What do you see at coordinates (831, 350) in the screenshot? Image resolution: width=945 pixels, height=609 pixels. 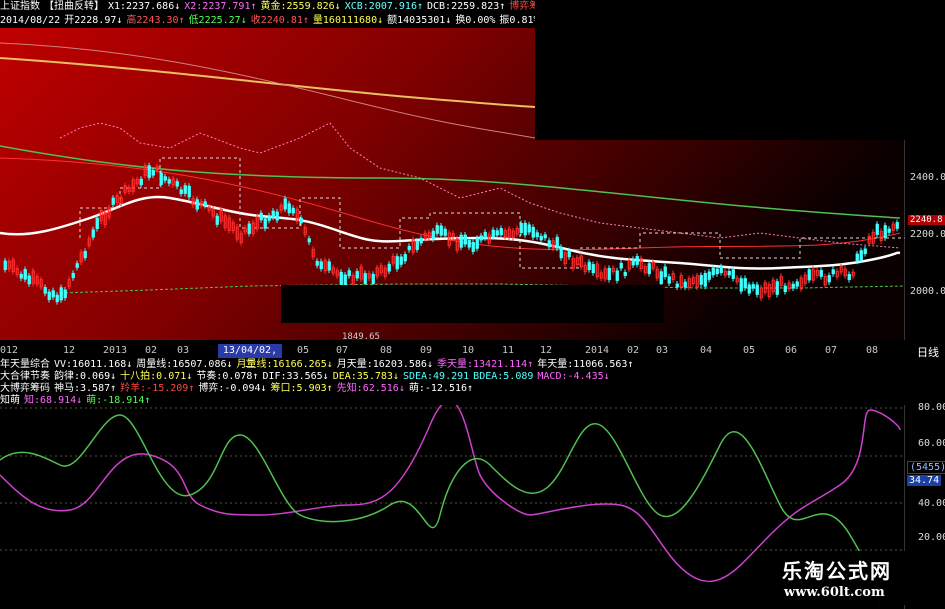 I see `date-tick: 07` at bounding box center [831, 350].